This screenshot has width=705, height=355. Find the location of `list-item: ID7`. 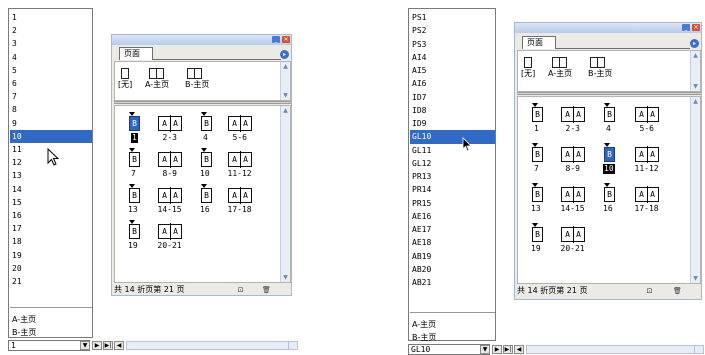

list-item: ID7 is located at coordinates (452, 97).